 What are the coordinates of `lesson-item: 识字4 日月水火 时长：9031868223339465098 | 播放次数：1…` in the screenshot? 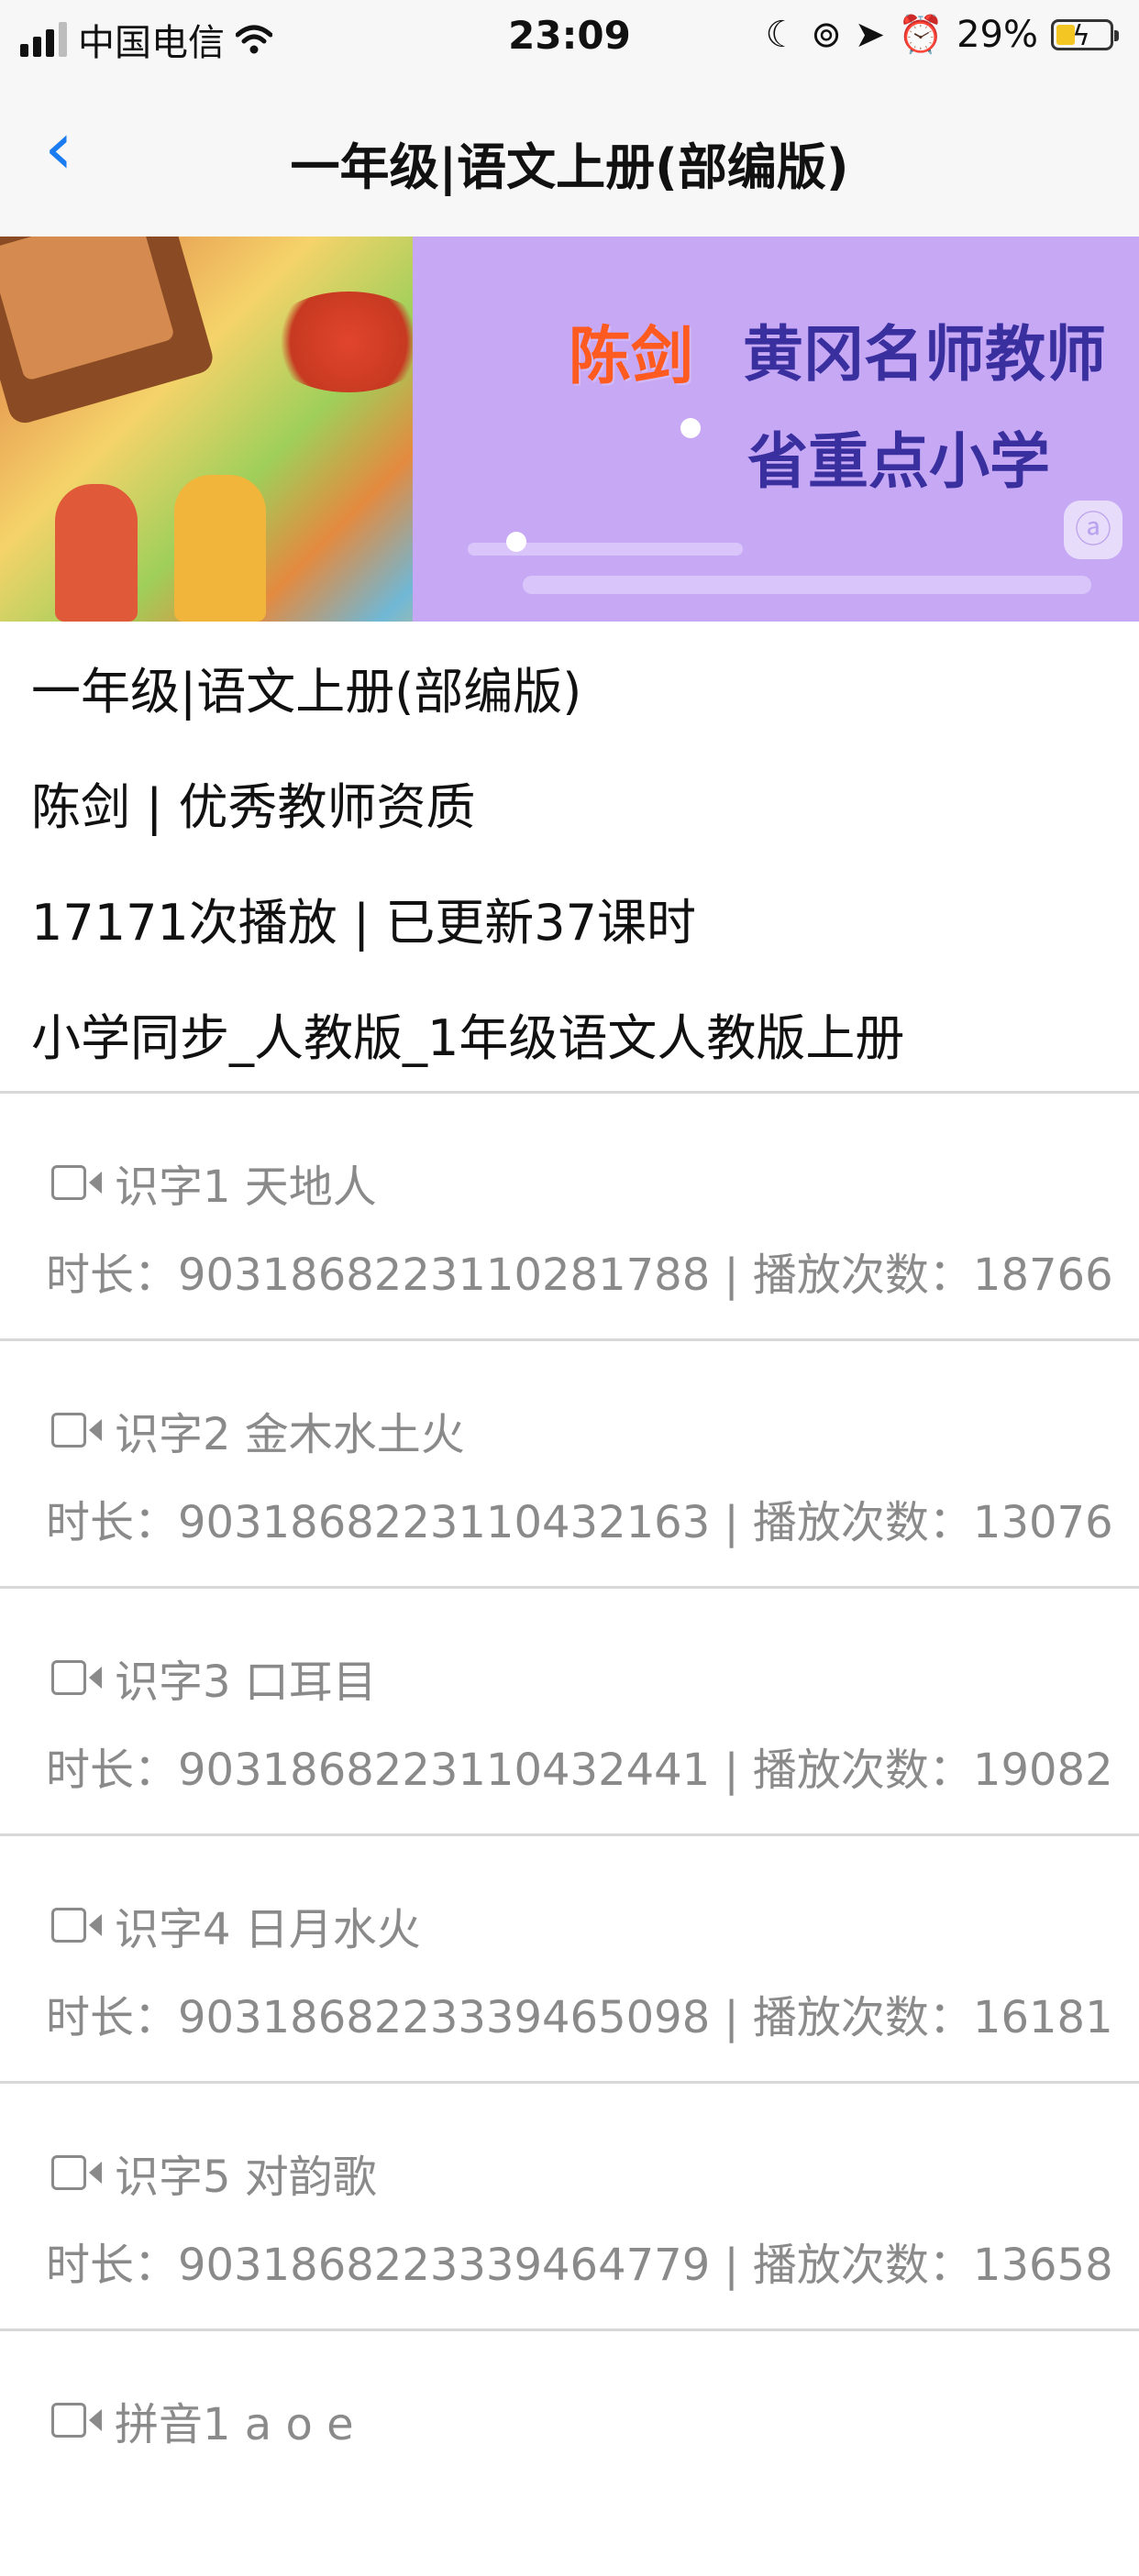 It's located at (569, 1960).